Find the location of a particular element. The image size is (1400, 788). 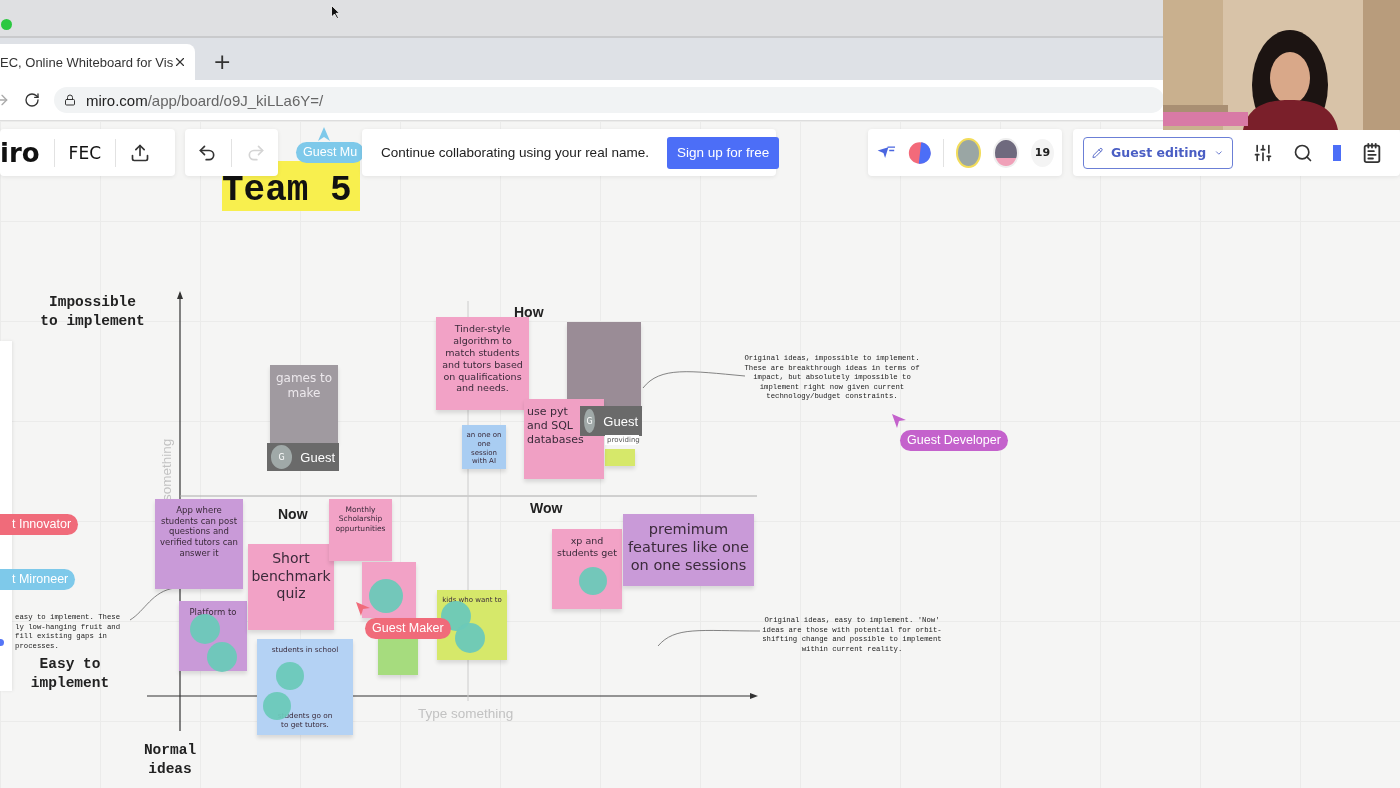

axis-label: Easy to implement is located at coordinates (70, 674).